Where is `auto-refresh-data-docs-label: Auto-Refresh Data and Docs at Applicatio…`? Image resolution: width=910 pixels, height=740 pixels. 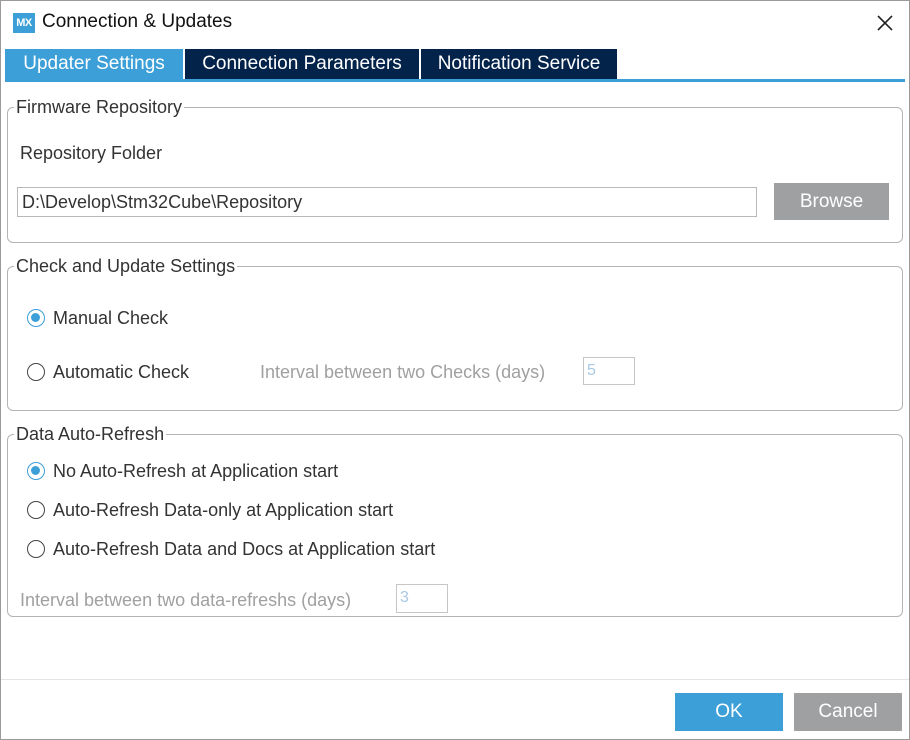 auto-refresh-data-docs-label: Auto-Refresh Data and Docs at Applicatio… is located at coordinates (244, 549).